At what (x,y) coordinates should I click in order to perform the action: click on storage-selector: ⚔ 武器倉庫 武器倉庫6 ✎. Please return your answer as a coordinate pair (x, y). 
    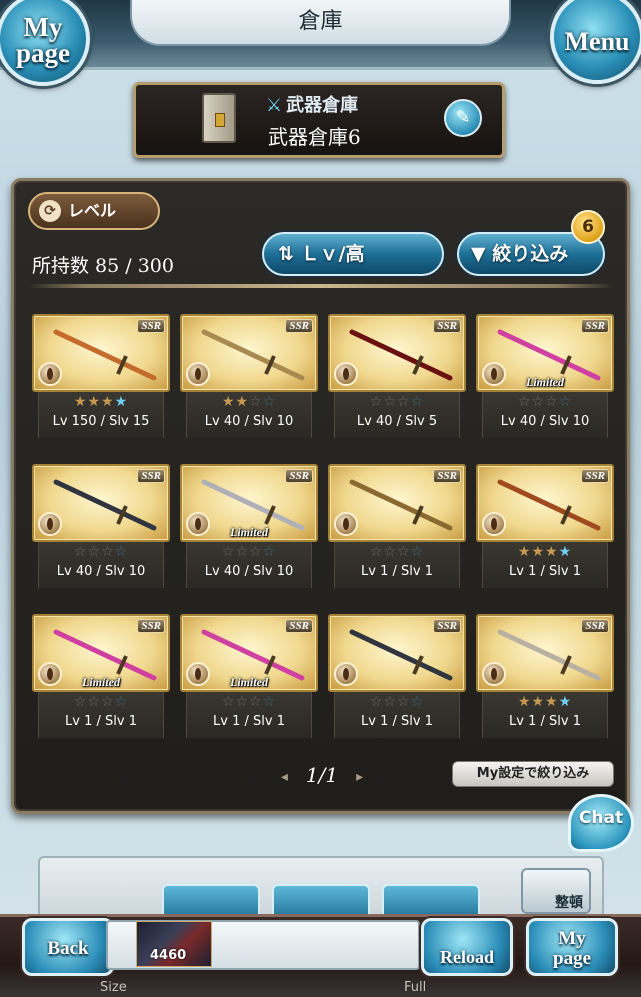
    Looking at the image, I should click on (319, 120).